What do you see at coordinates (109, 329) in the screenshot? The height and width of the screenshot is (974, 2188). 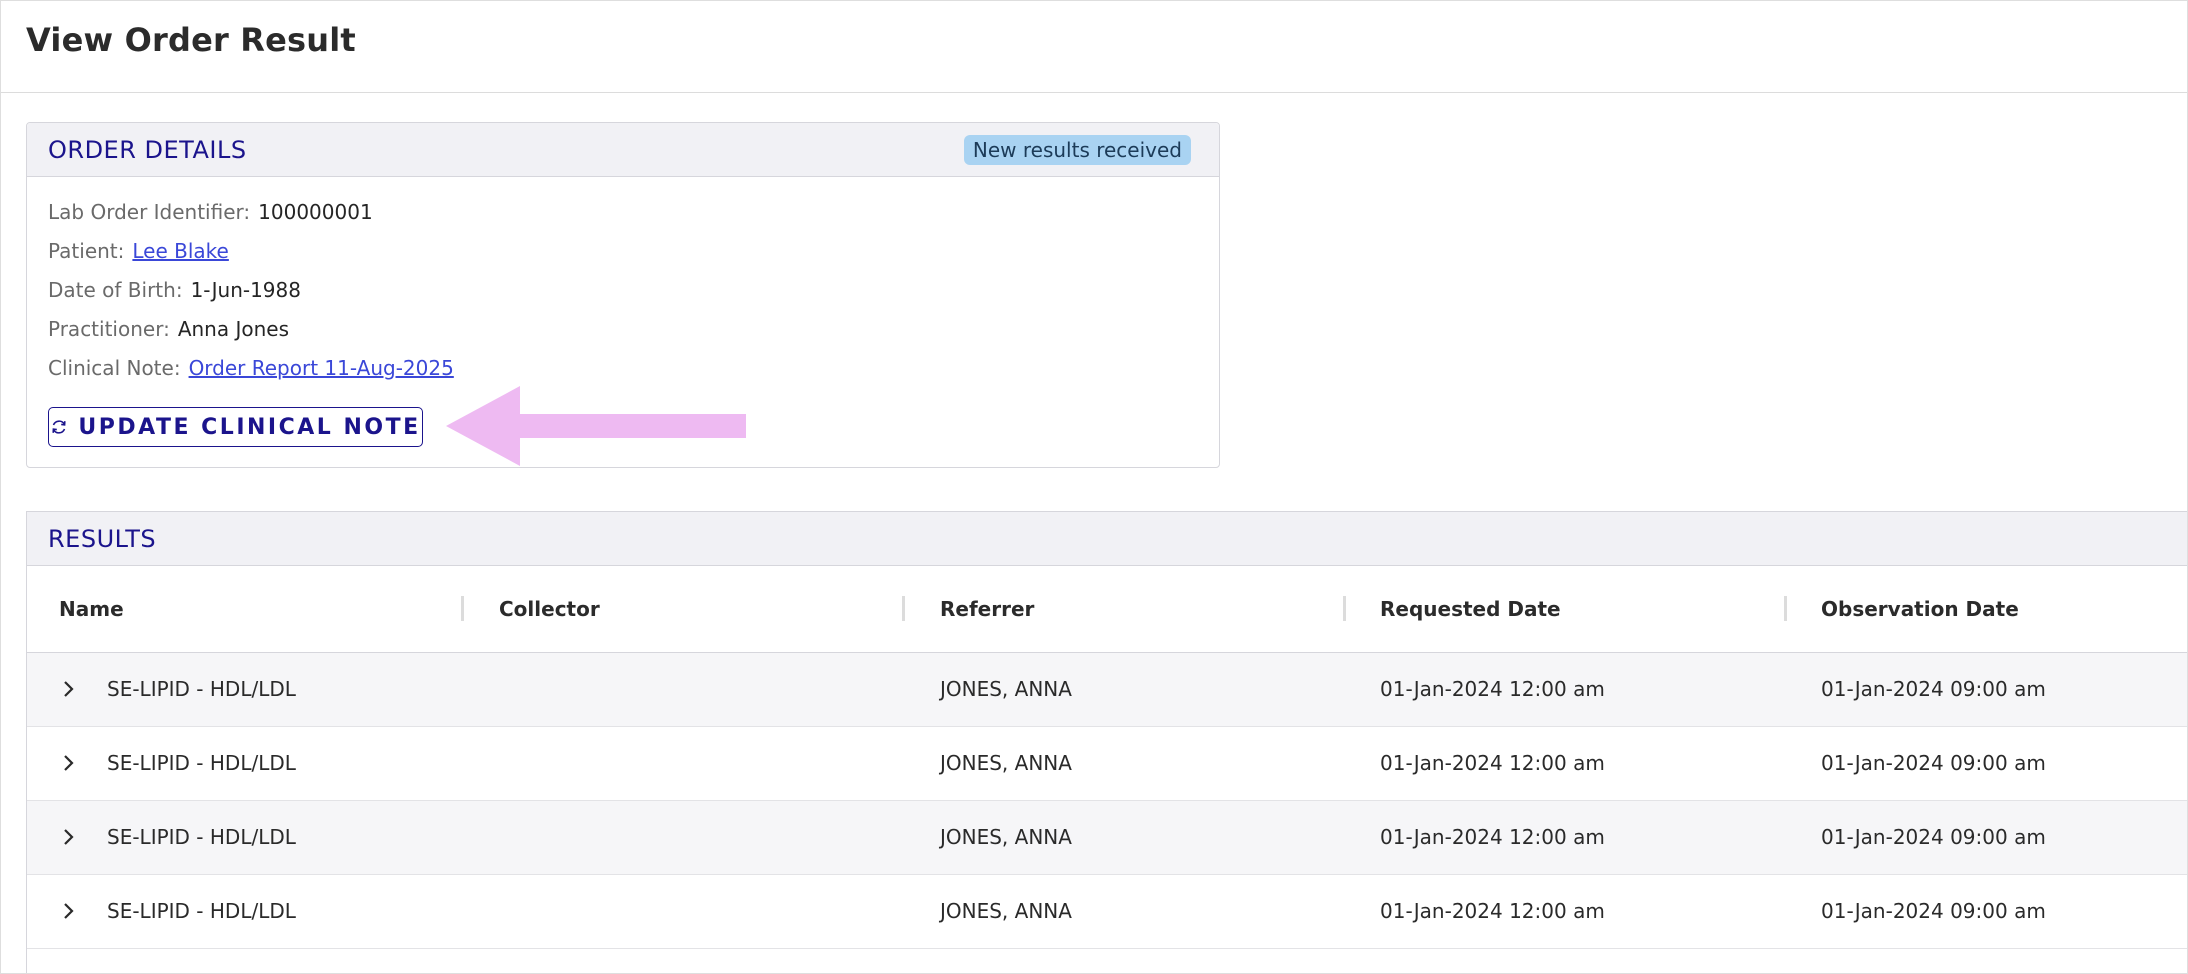 I see `detail-label: Practitioner:` at bounding box center [109, 329].